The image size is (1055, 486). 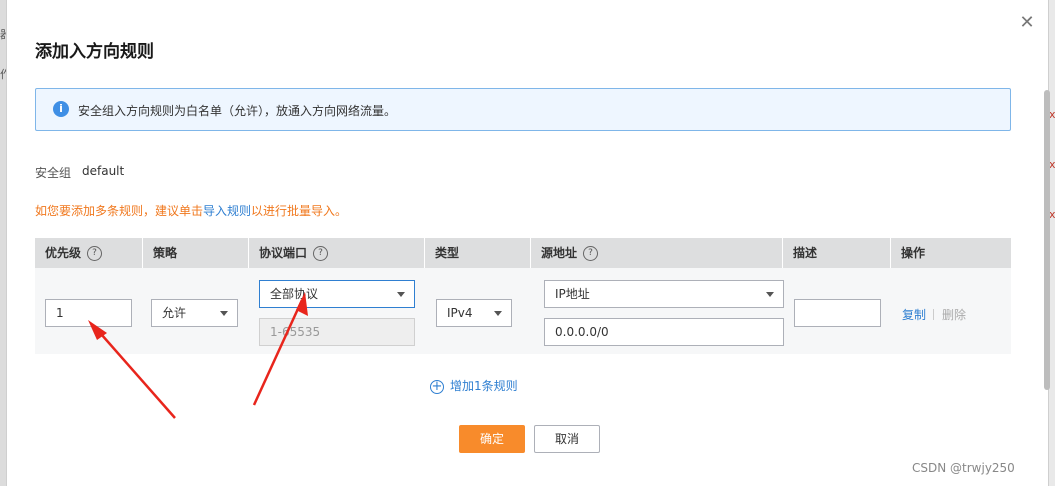 What do you see at coordinates (302, 304) in the screenshot?
I see `red-arrow-head` at bounding box center [302, 304].